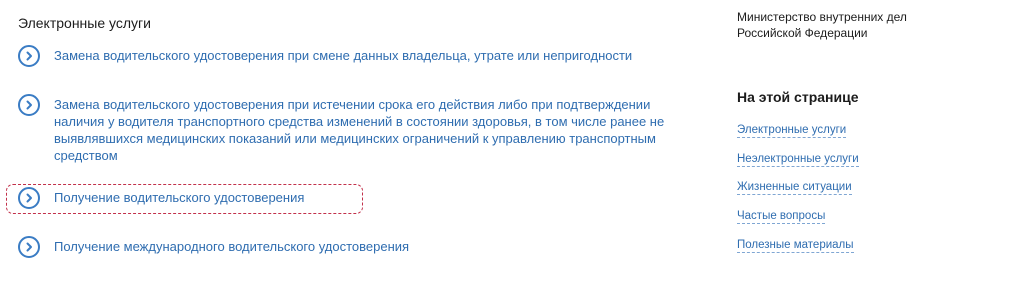  Describe the element at coordinates (792, 130) in the screenshot. I see `anchor-link-electronic-services: Электронные услуги` at that location.